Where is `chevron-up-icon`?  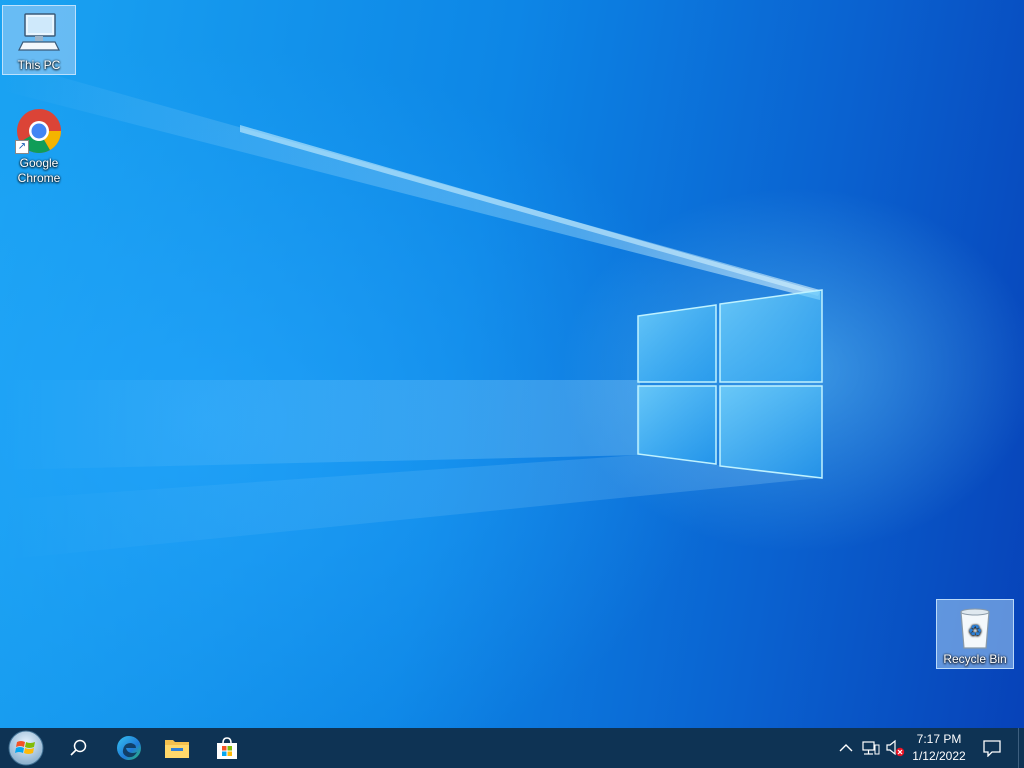 chevron-up-icon is located at coordinates (846, 748).